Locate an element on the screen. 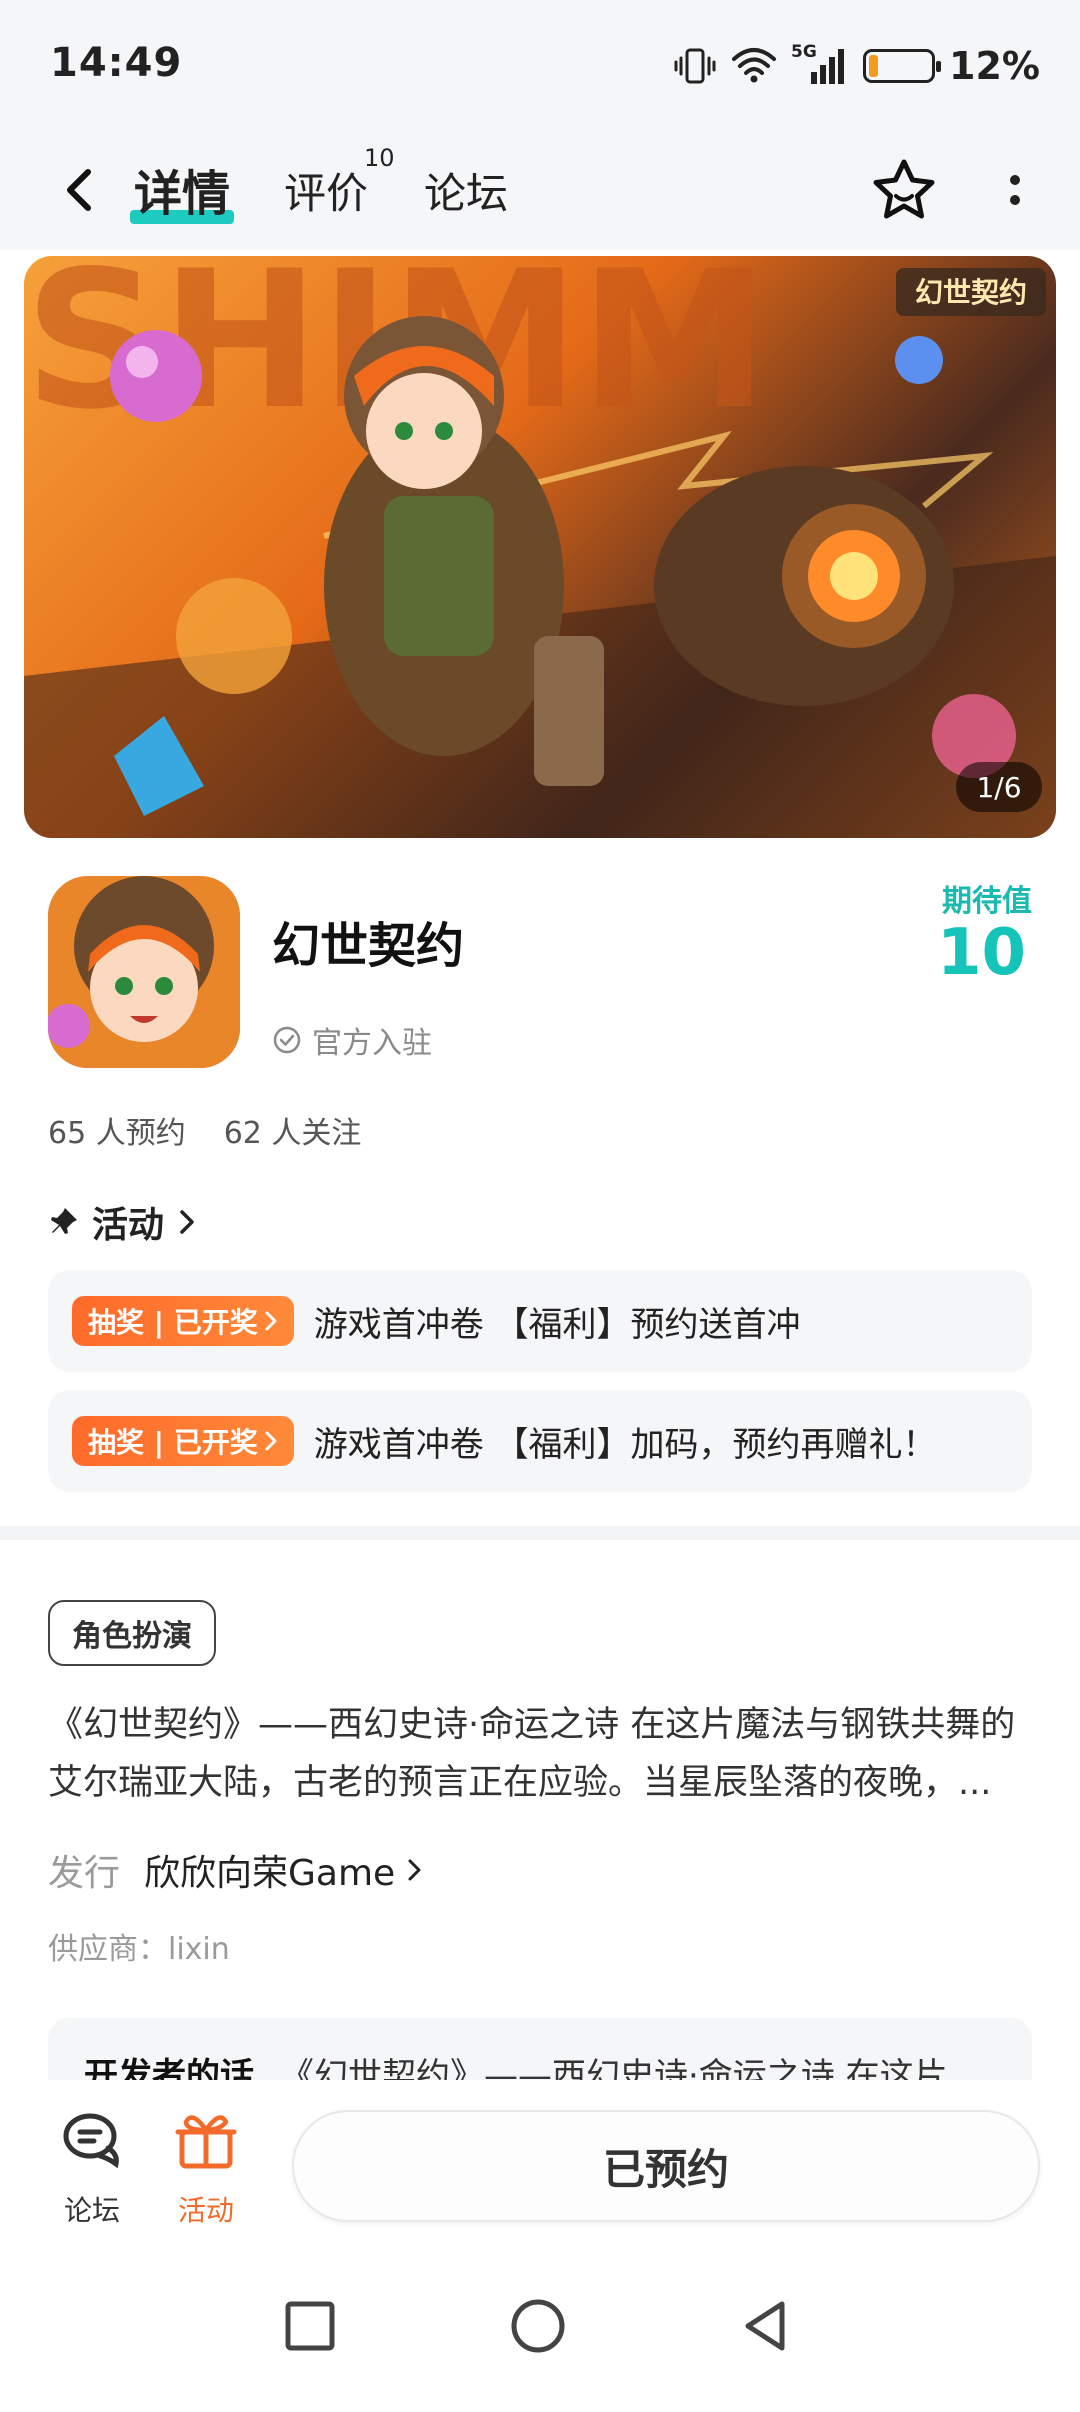 Image resolution: width=1080 pixels, height=2412 pixels. developer-notes-label: 开发者的话 is located at coordinates (169, 2068).